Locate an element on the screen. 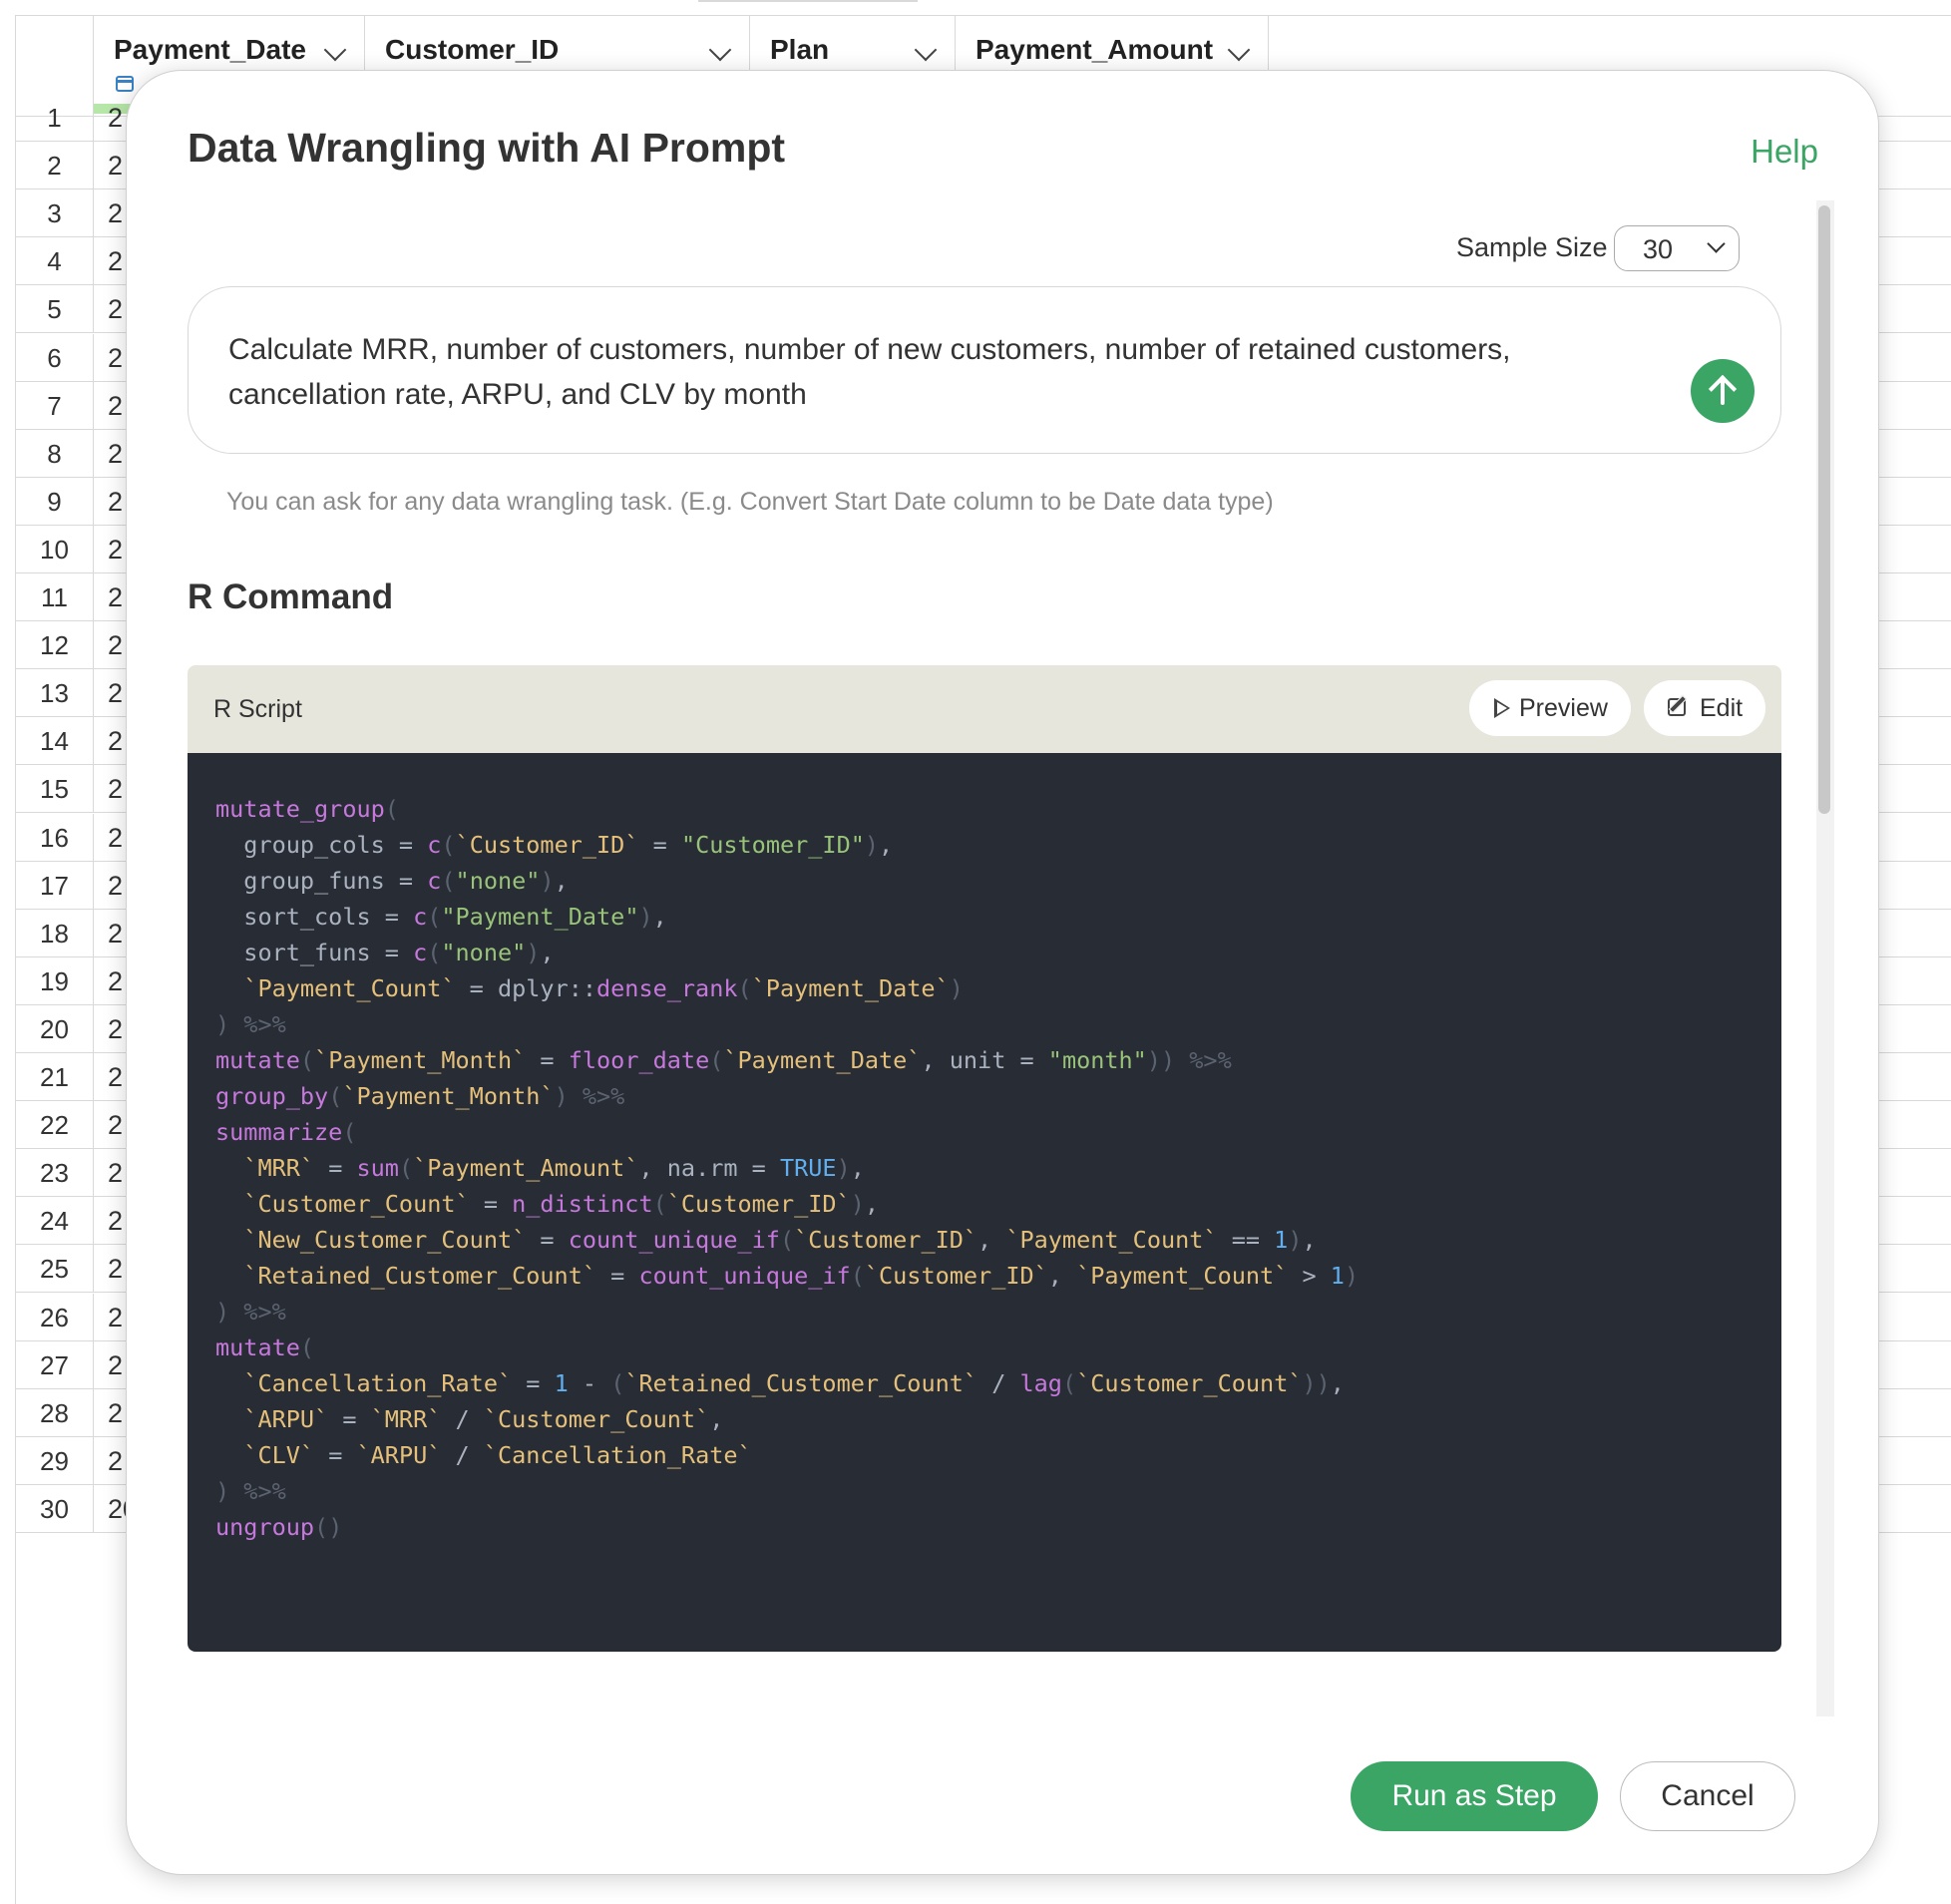 The width and height of the screenshot is (1951, 1904). column-name: Payment_Date is located at coordinates (210, 49).